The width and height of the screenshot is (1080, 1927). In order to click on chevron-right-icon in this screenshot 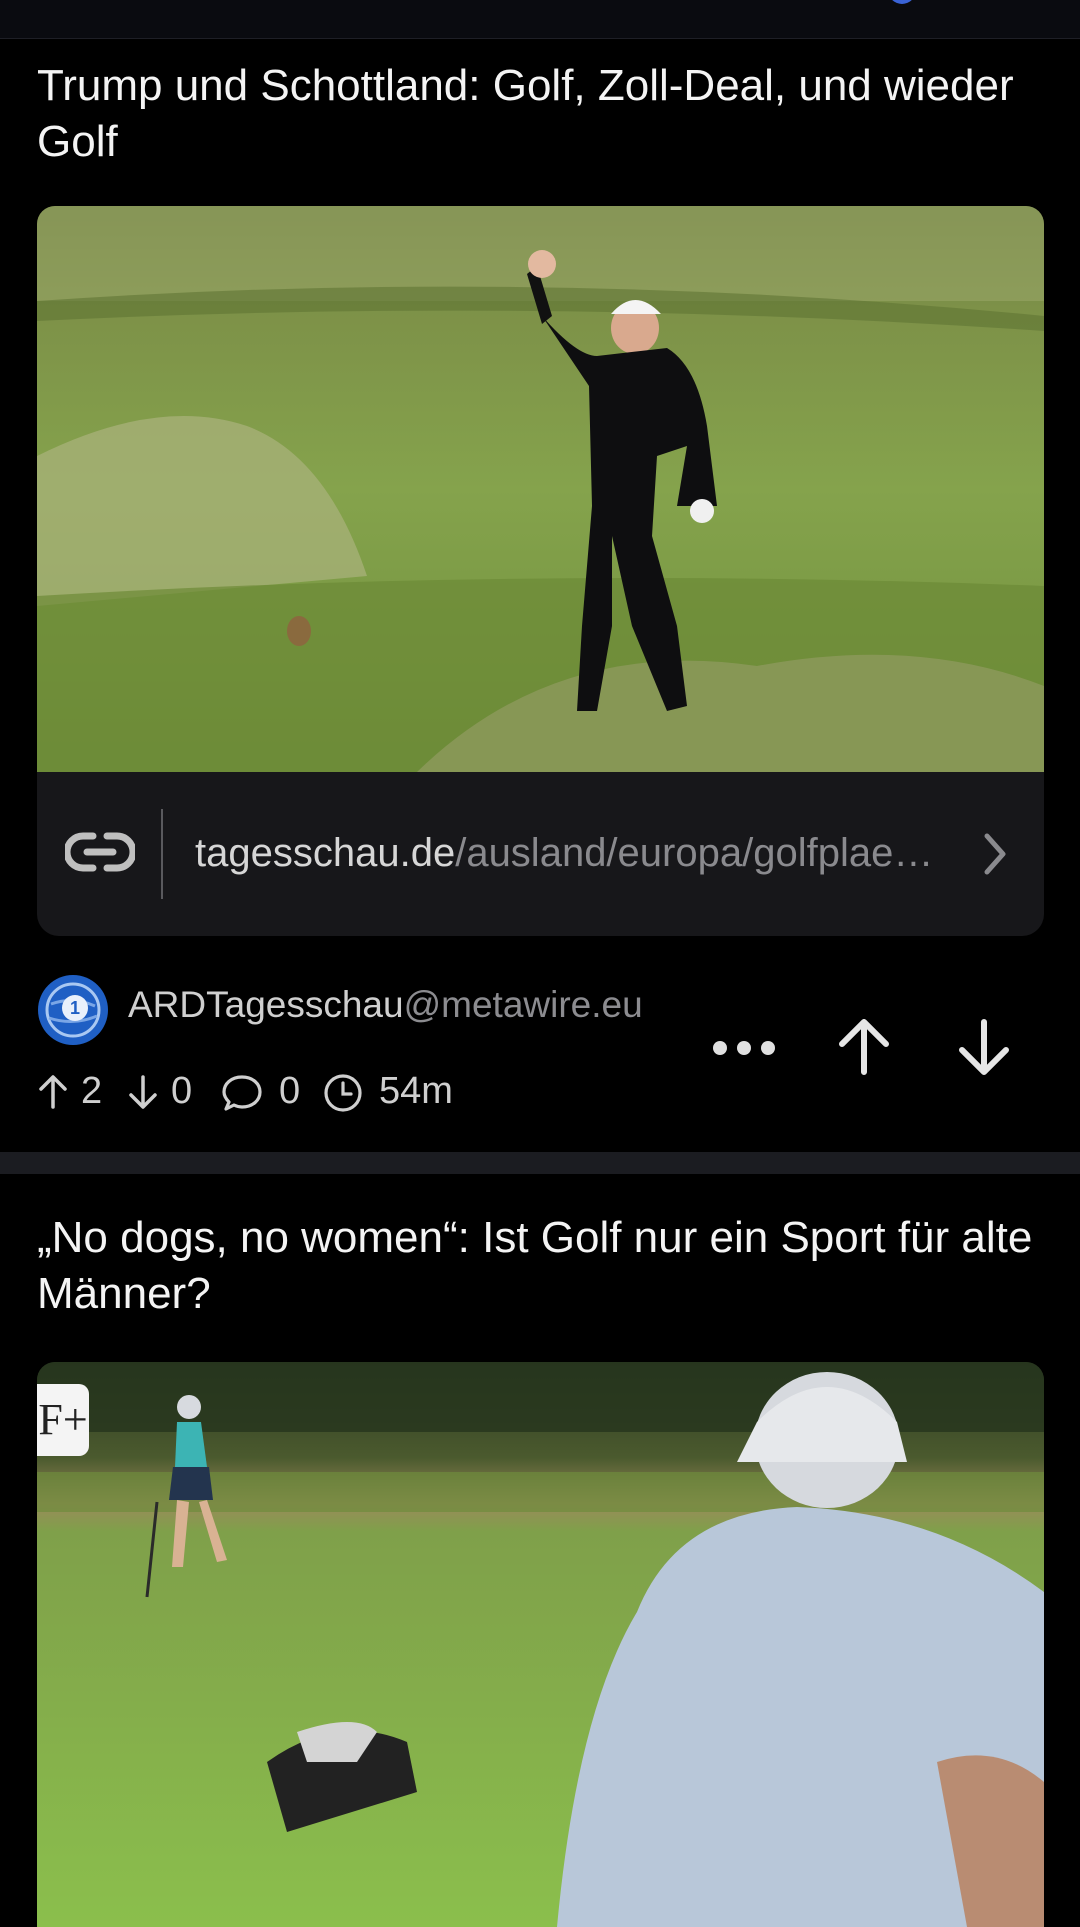, I will do `click(995, 854)`.